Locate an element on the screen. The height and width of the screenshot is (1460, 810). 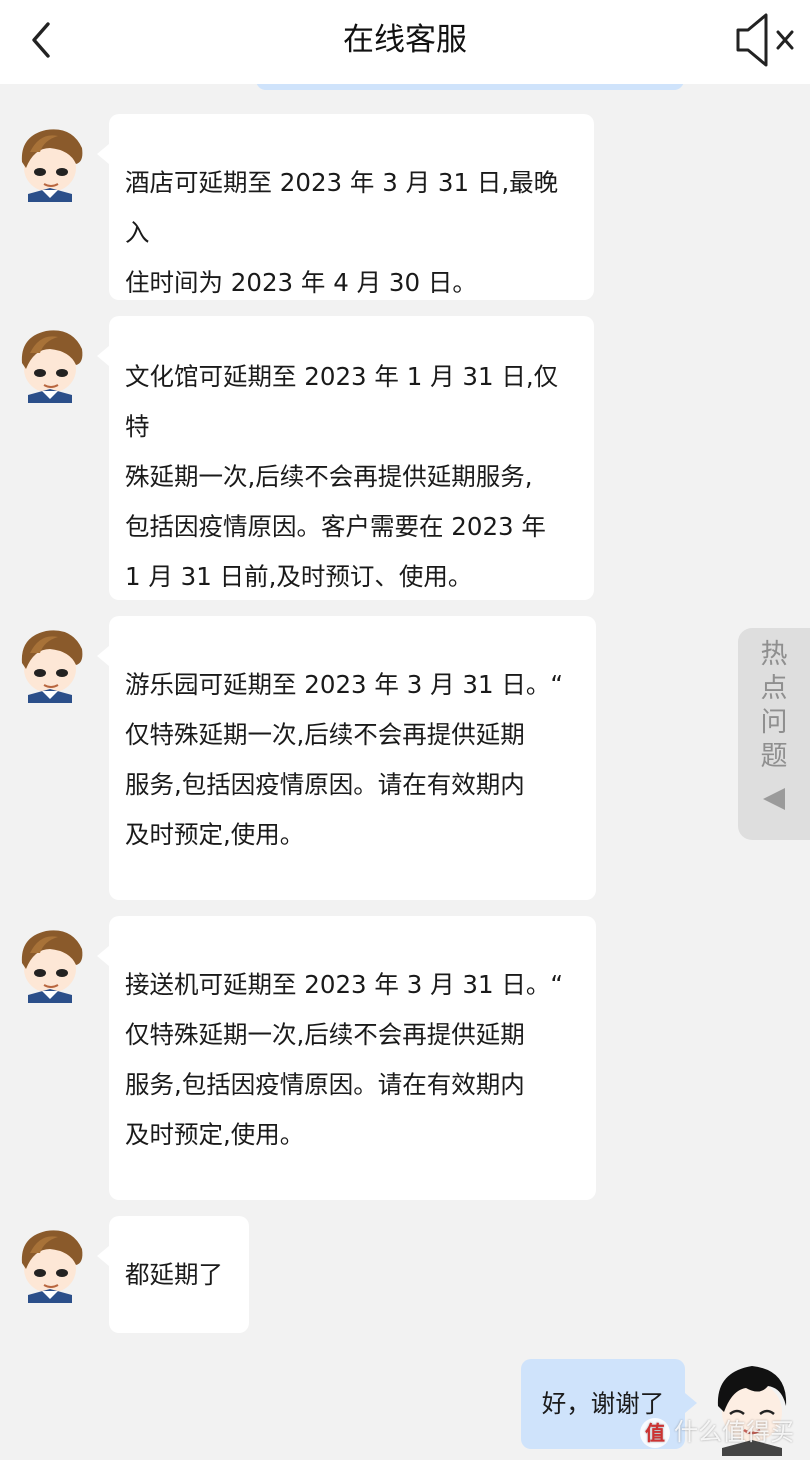
hot-questions-char: 热 is located at coordinates (774, 654).